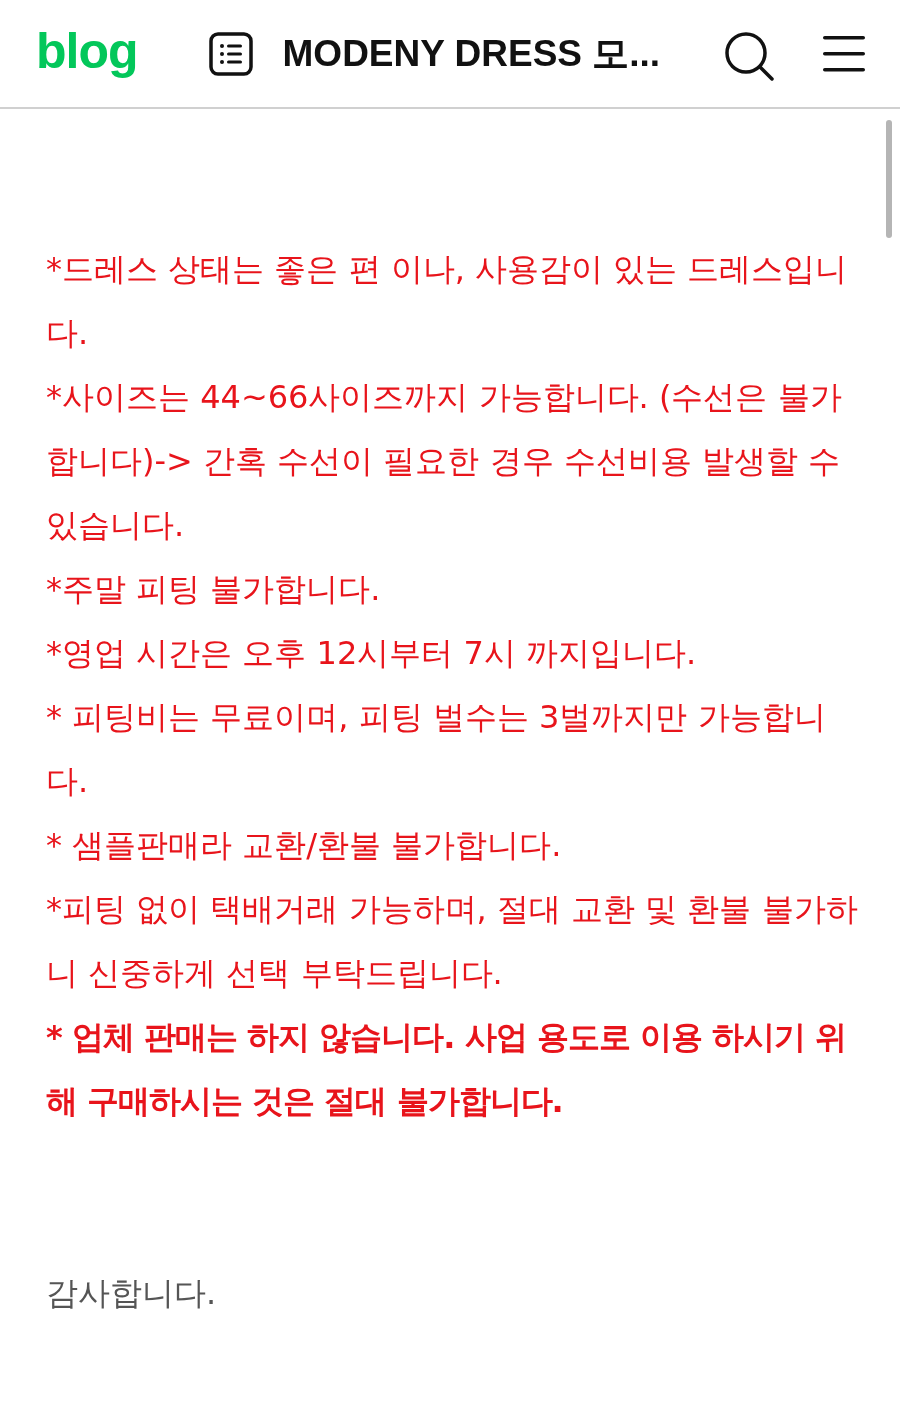 This screenshot has height=1427, width=900. Describe the element at coordinates (844, 53) in the screenshot. I see `menu-icon` at that location.